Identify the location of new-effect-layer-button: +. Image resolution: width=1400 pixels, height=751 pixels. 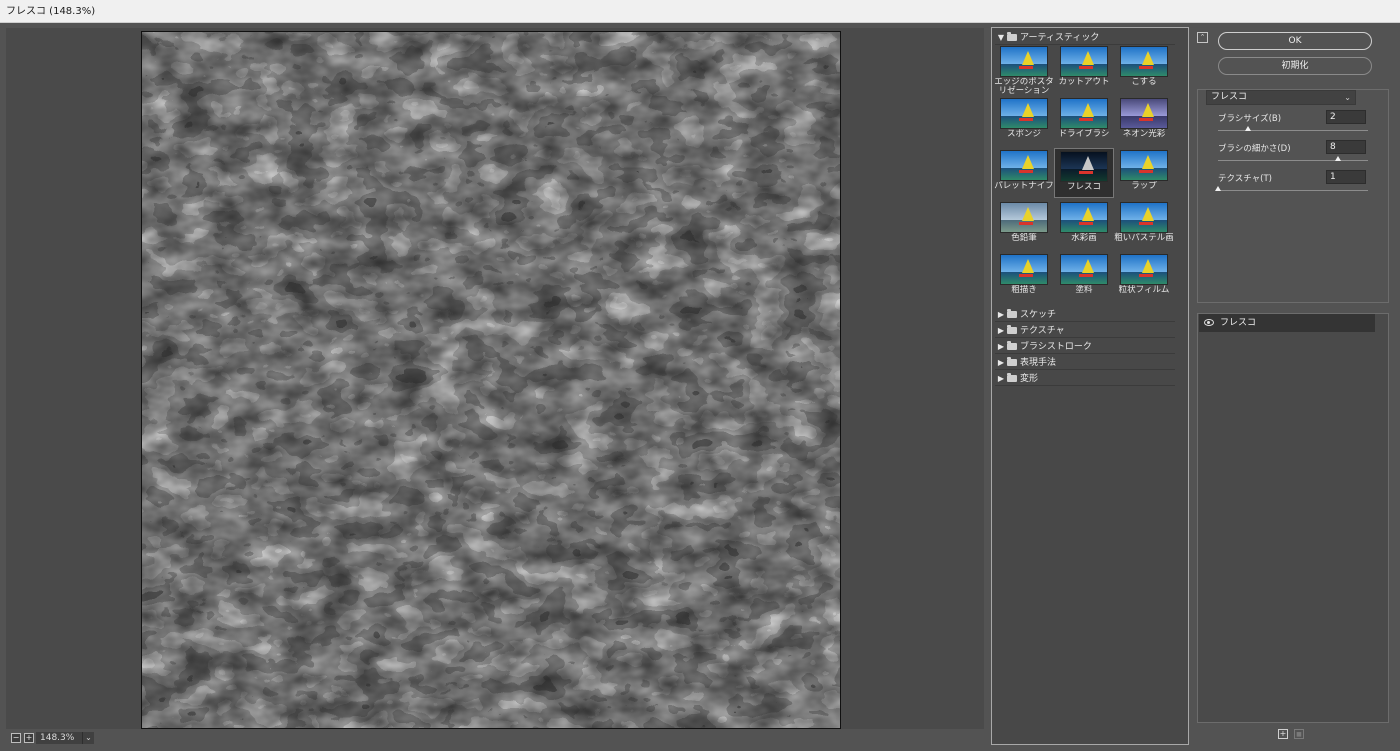
(1283, 734).